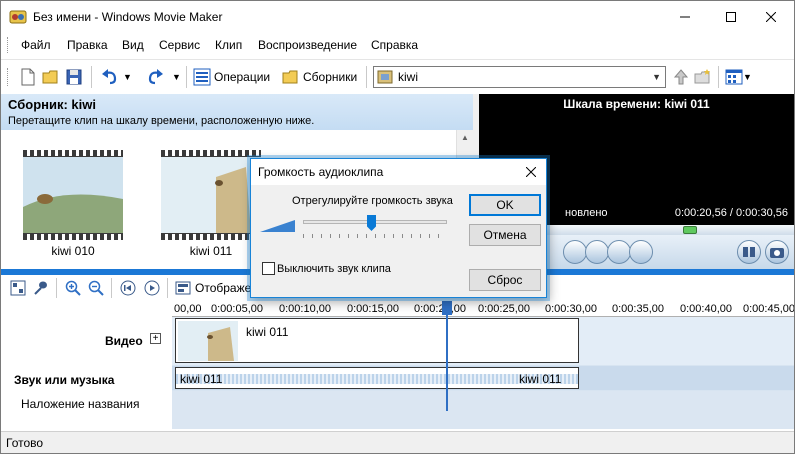  I want to click on video-track: kiwi 011, so click(483, 341).